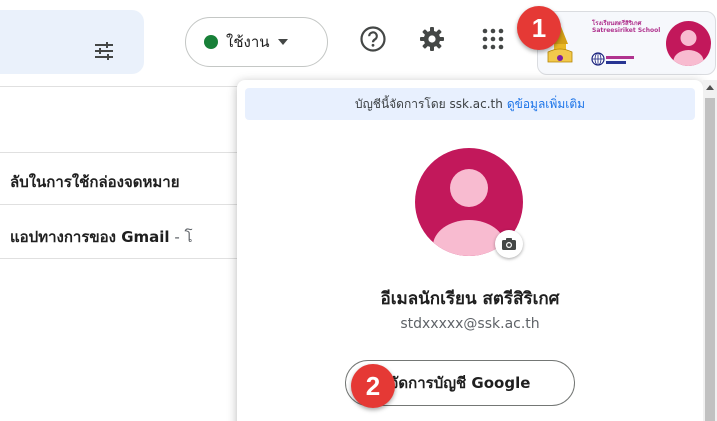 This screenshot has height=421, width=717. Describe the element at coordinates (470, 299) in the screenshot. I see `account-name: อีเมลนักเรียน สตรีสิริเกศ` at that location.